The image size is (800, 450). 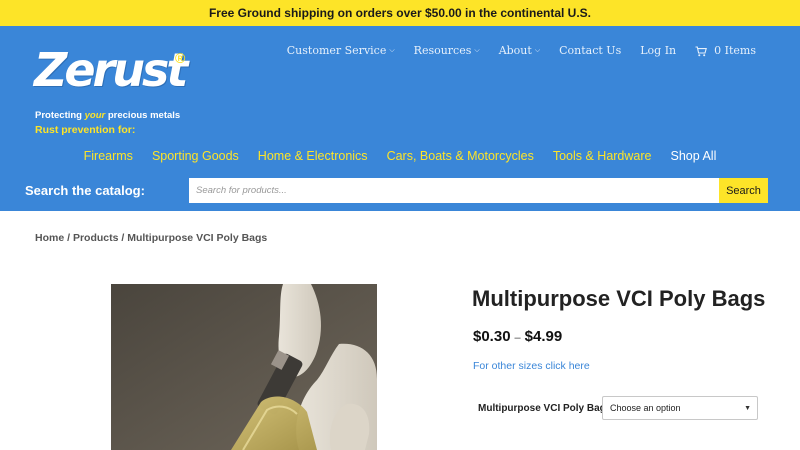 I want to click on price-high: $4.99, so click(x=543, y=336).